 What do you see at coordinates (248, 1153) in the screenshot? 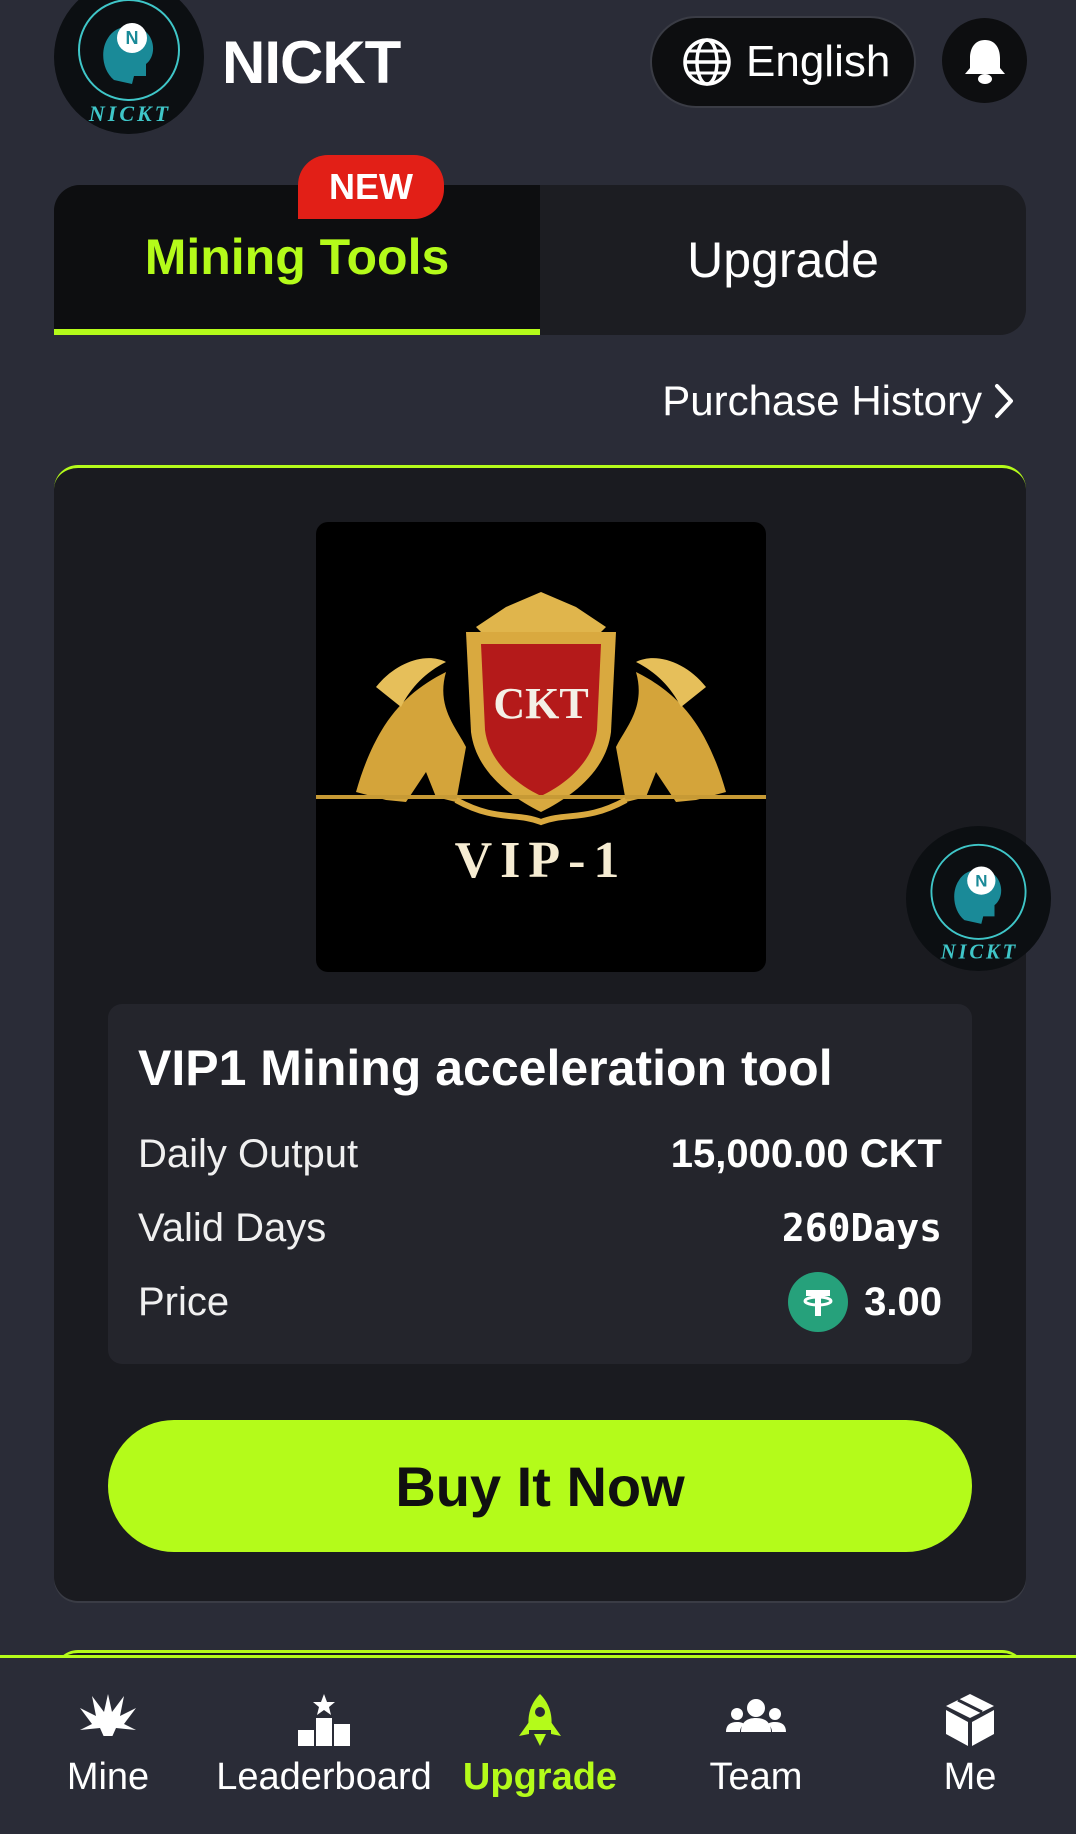
I see `daily-output-label: Daily Output` at bounding box center [248, 1153].